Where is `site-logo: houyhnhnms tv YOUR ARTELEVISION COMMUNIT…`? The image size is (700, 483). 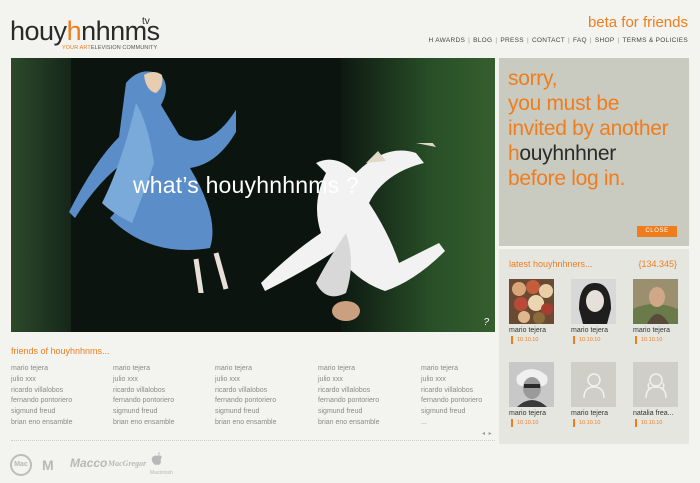 site-logo: houyhnhnms tv YOUR ARTELEVISION COMMUNIT… is located at coordinates (85, 33).